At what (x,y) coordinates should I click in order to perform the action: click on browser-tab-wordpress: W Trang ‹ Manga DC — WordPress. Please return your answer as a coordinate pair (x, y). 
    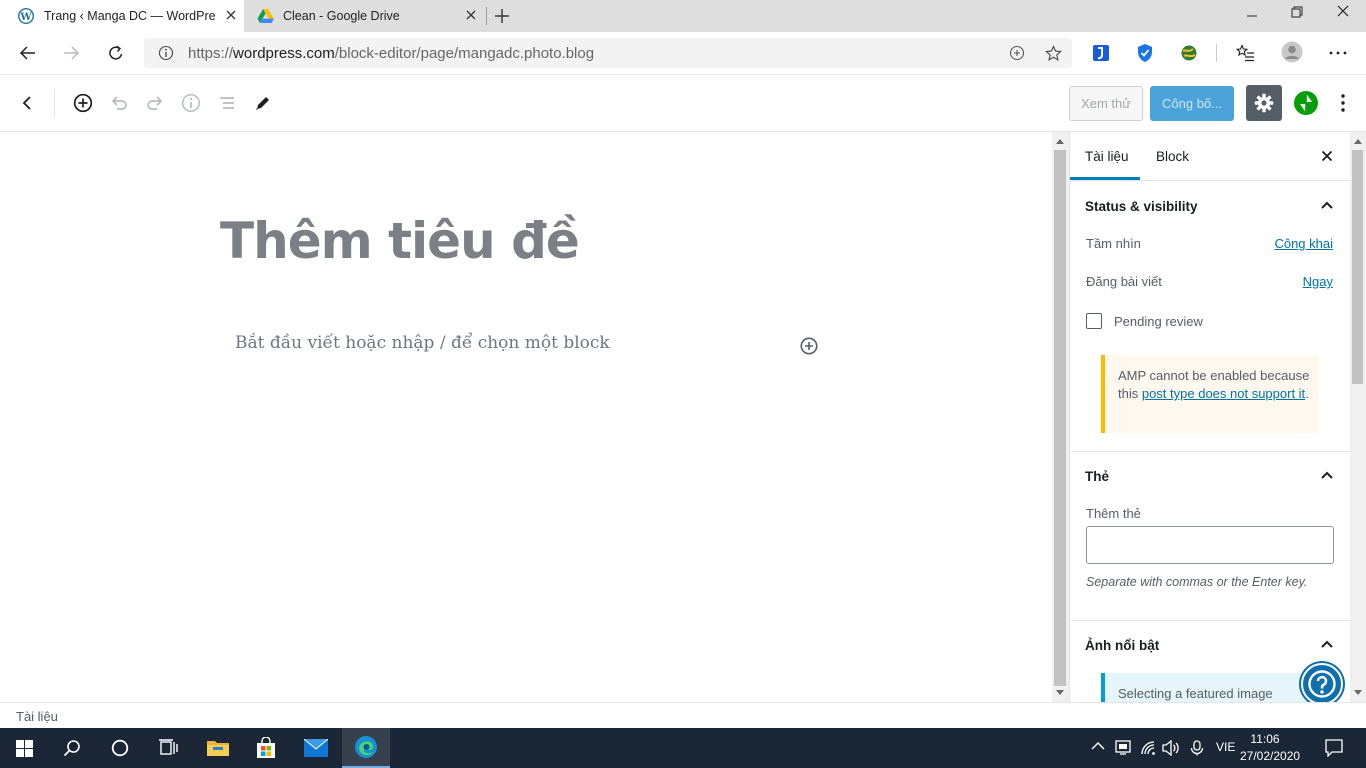
    Looking at the image, I should click on (122, 16).